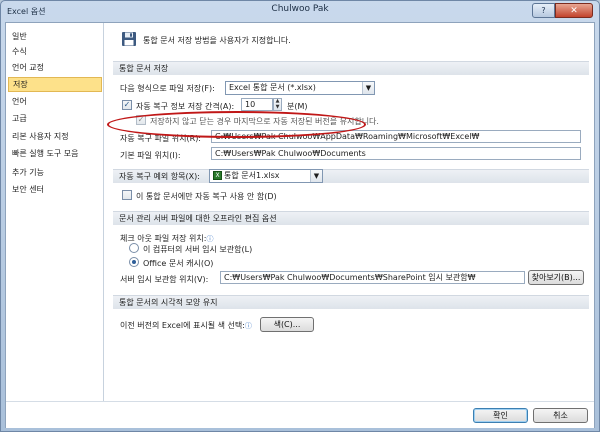 Image resolution: width=600 pixels, height=432 pixels. I want to click on default-location-input: C:₩Users₩Pak Chulwoo₩Documents, so click(396, 153).